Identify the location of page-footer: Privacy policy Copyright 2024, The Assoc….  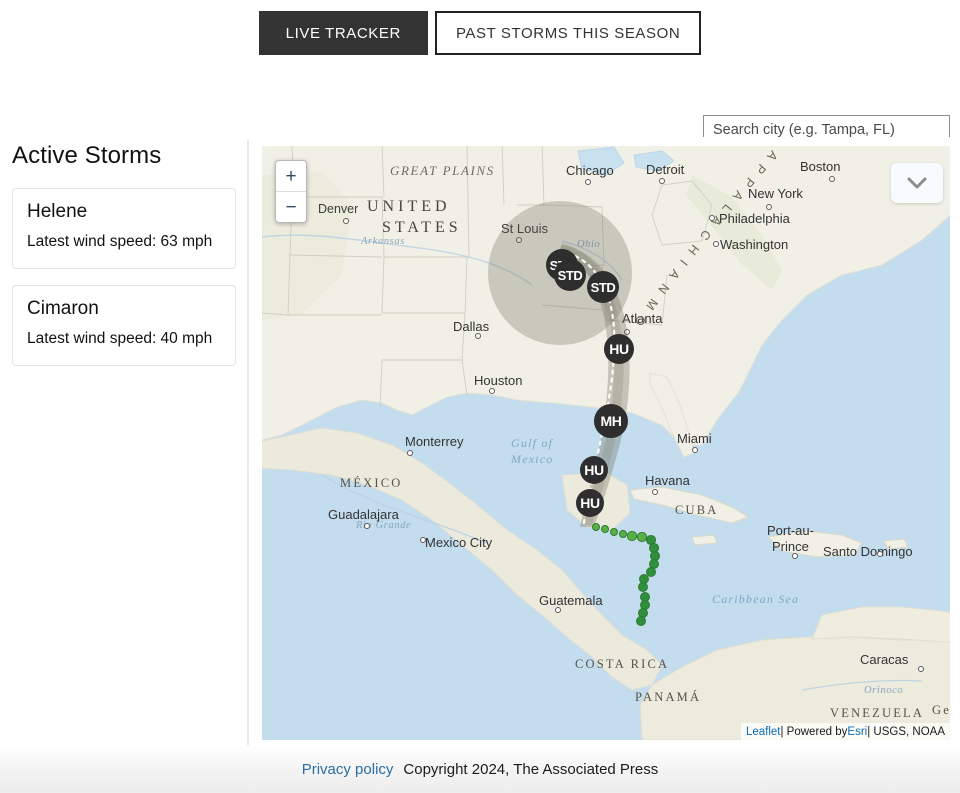
(480, 769).